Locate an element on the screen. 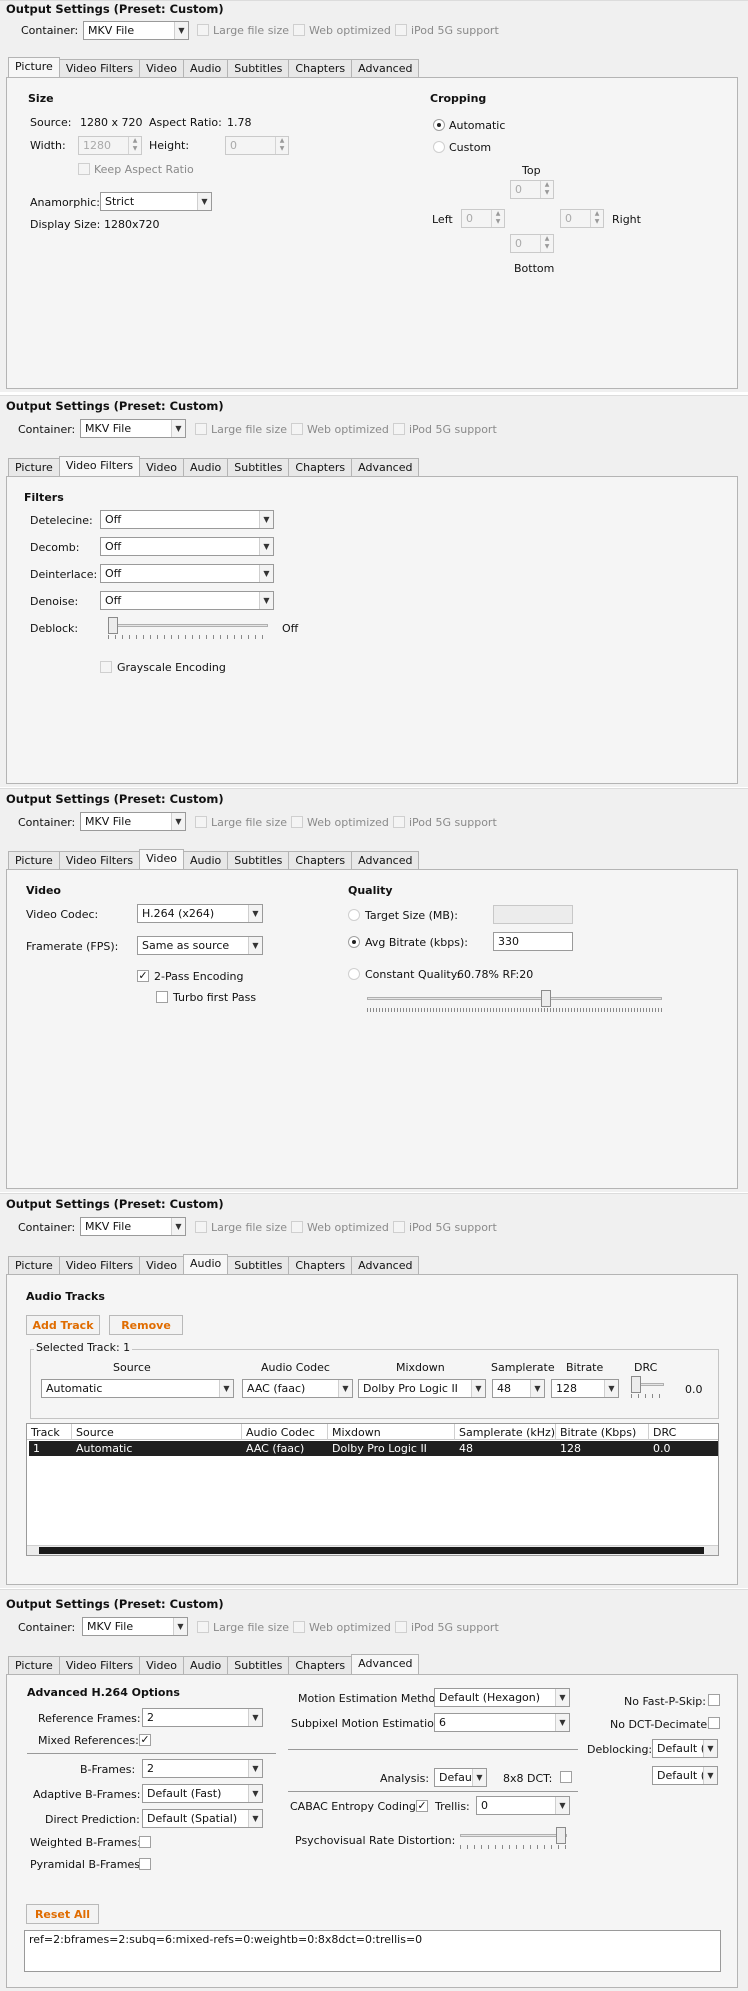 The image size is (748, 1991). audio-source-select: Automatic ▼ is located at coordinates (137, 1388).